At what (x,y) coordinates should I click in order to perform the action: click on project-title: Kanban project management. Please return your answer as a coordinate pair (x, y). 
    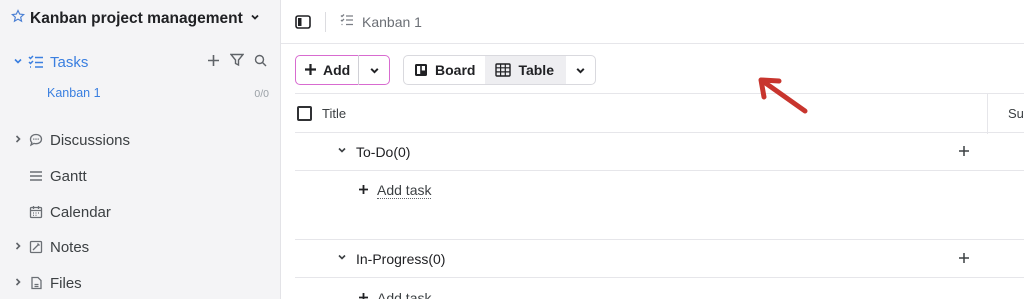
    Looking at the image, I should click on (136, 18).